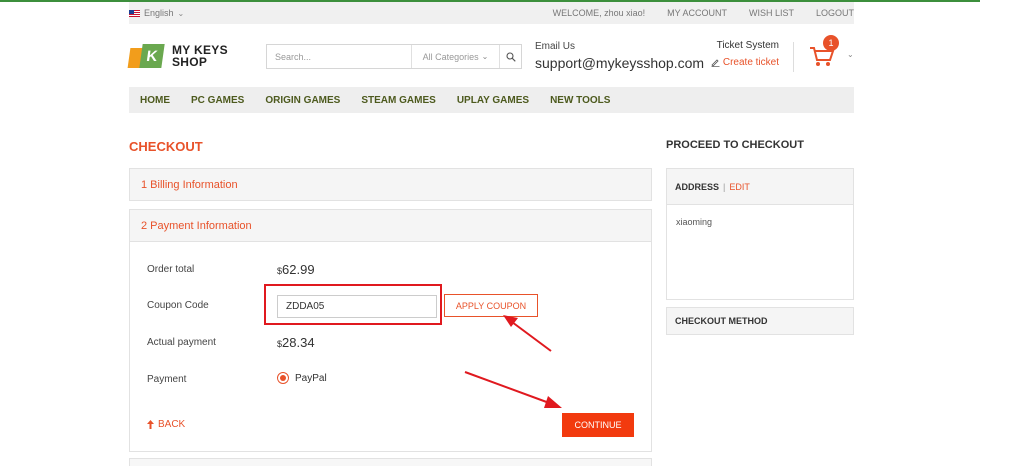  What do you see at coordinates (513, 361) in the screenshot?
I see `annotation-arrows` at bounding box center [513, 361].